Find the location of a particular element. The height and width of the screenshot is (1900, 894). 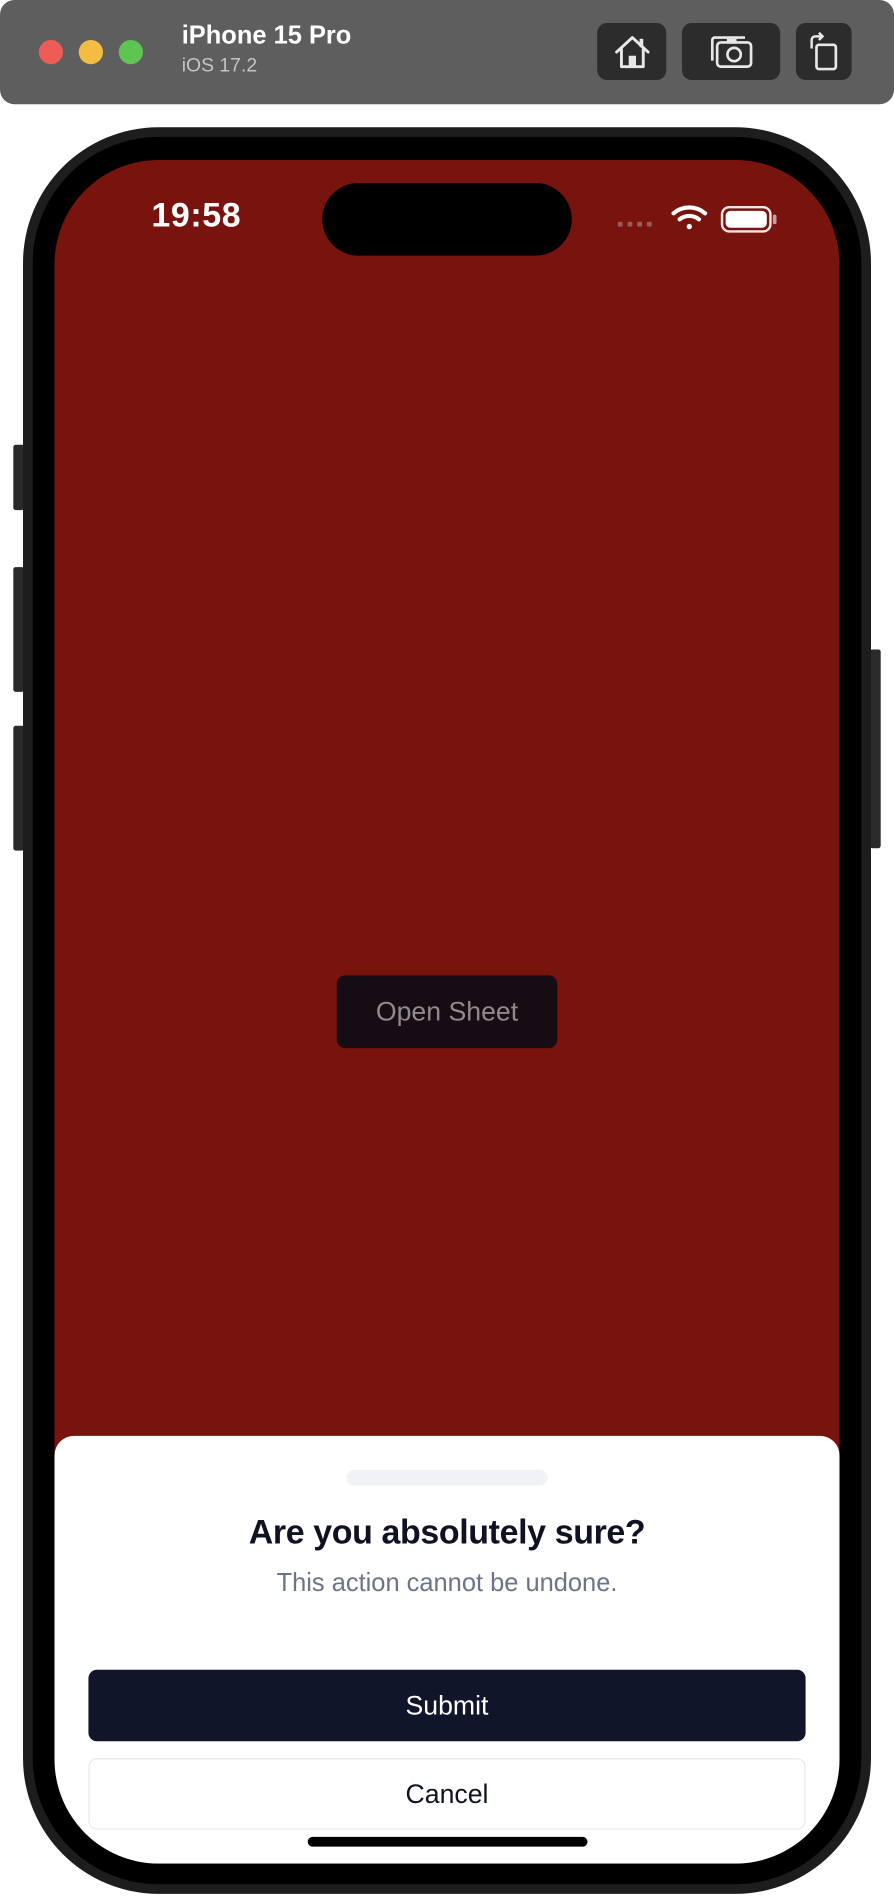

submit-button: Submit is located at coordinates (447, 1705).